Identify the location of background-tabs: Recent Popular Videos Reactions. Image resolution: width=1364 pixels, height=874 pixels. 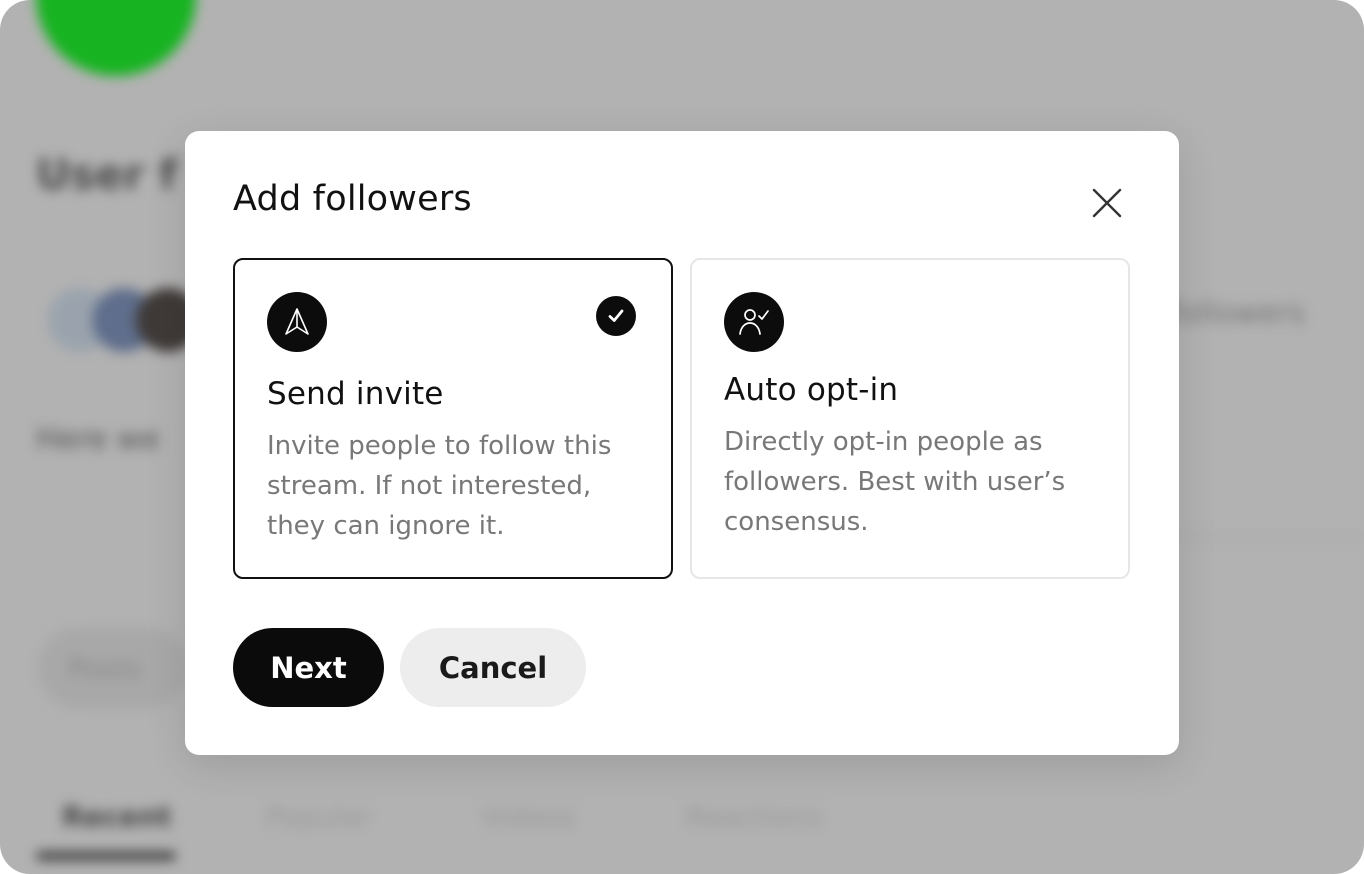
(682, 830).